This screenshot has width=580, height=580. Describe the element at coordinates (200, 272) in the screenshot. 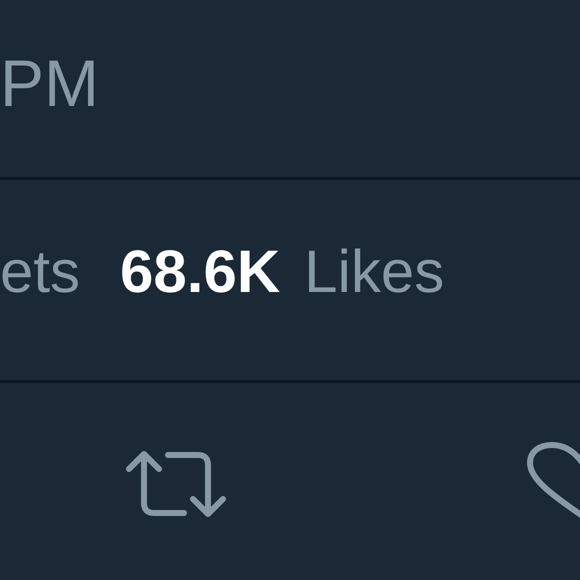

I see `stat-count: 68.6K` at that location.